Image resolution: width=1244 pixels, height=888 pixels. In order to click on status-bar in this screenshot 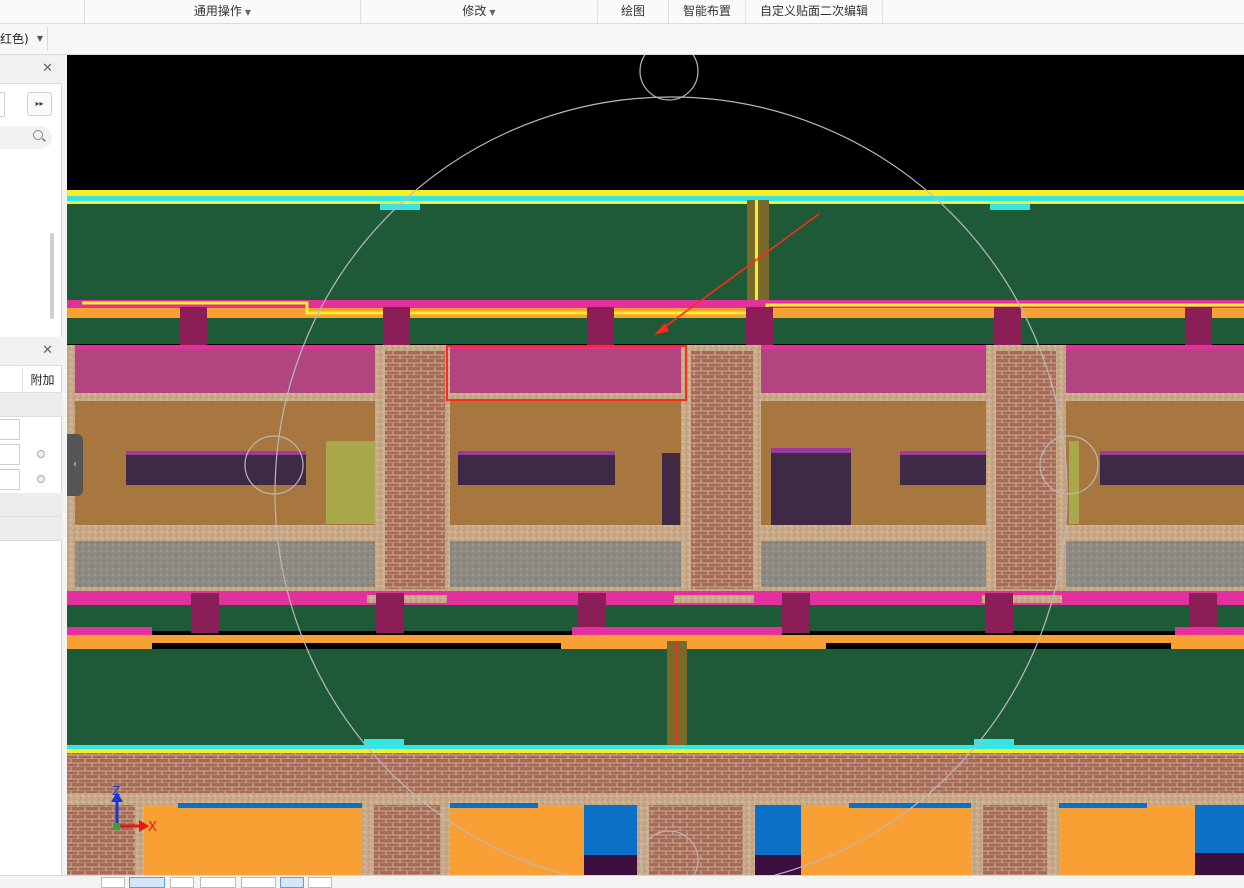, I will do `click(622, 881)`.